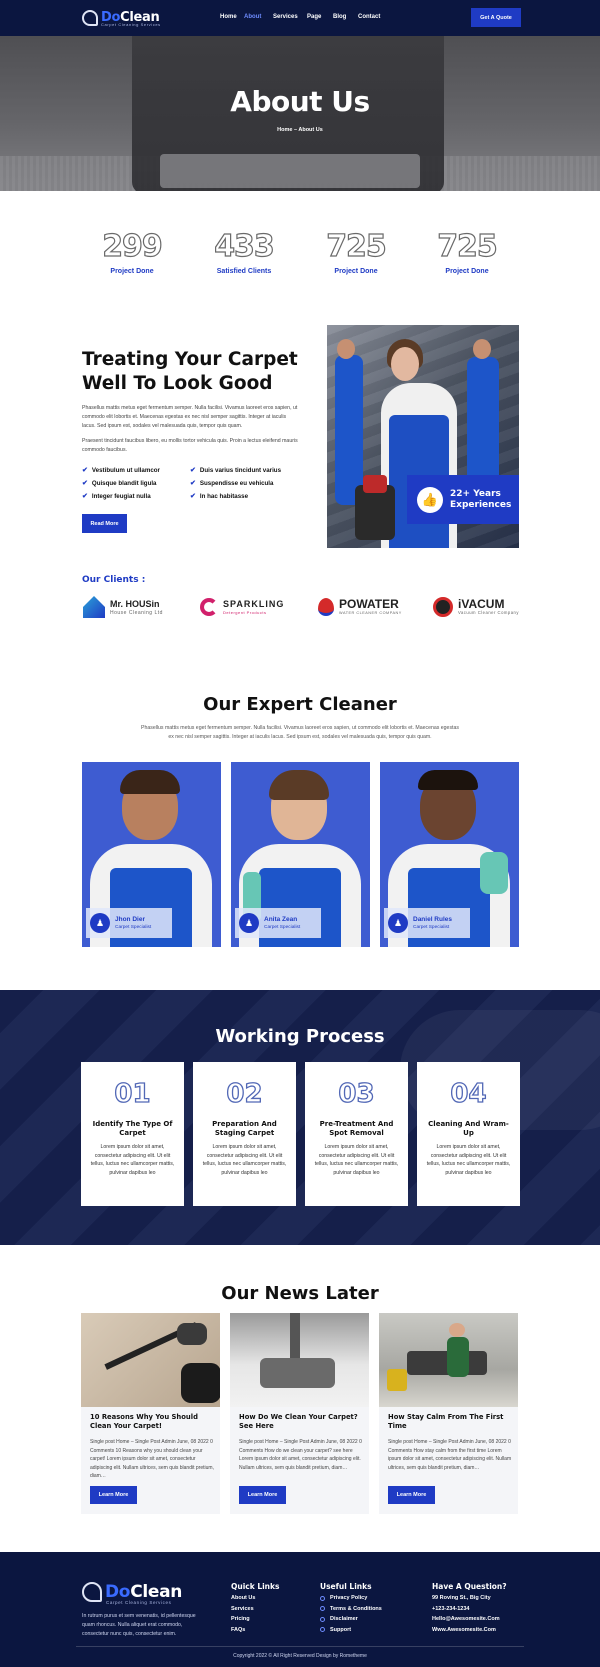  Describe the element at coordinates (351, 1630) in the screenshot. I see `footer-link: Support` at that location.